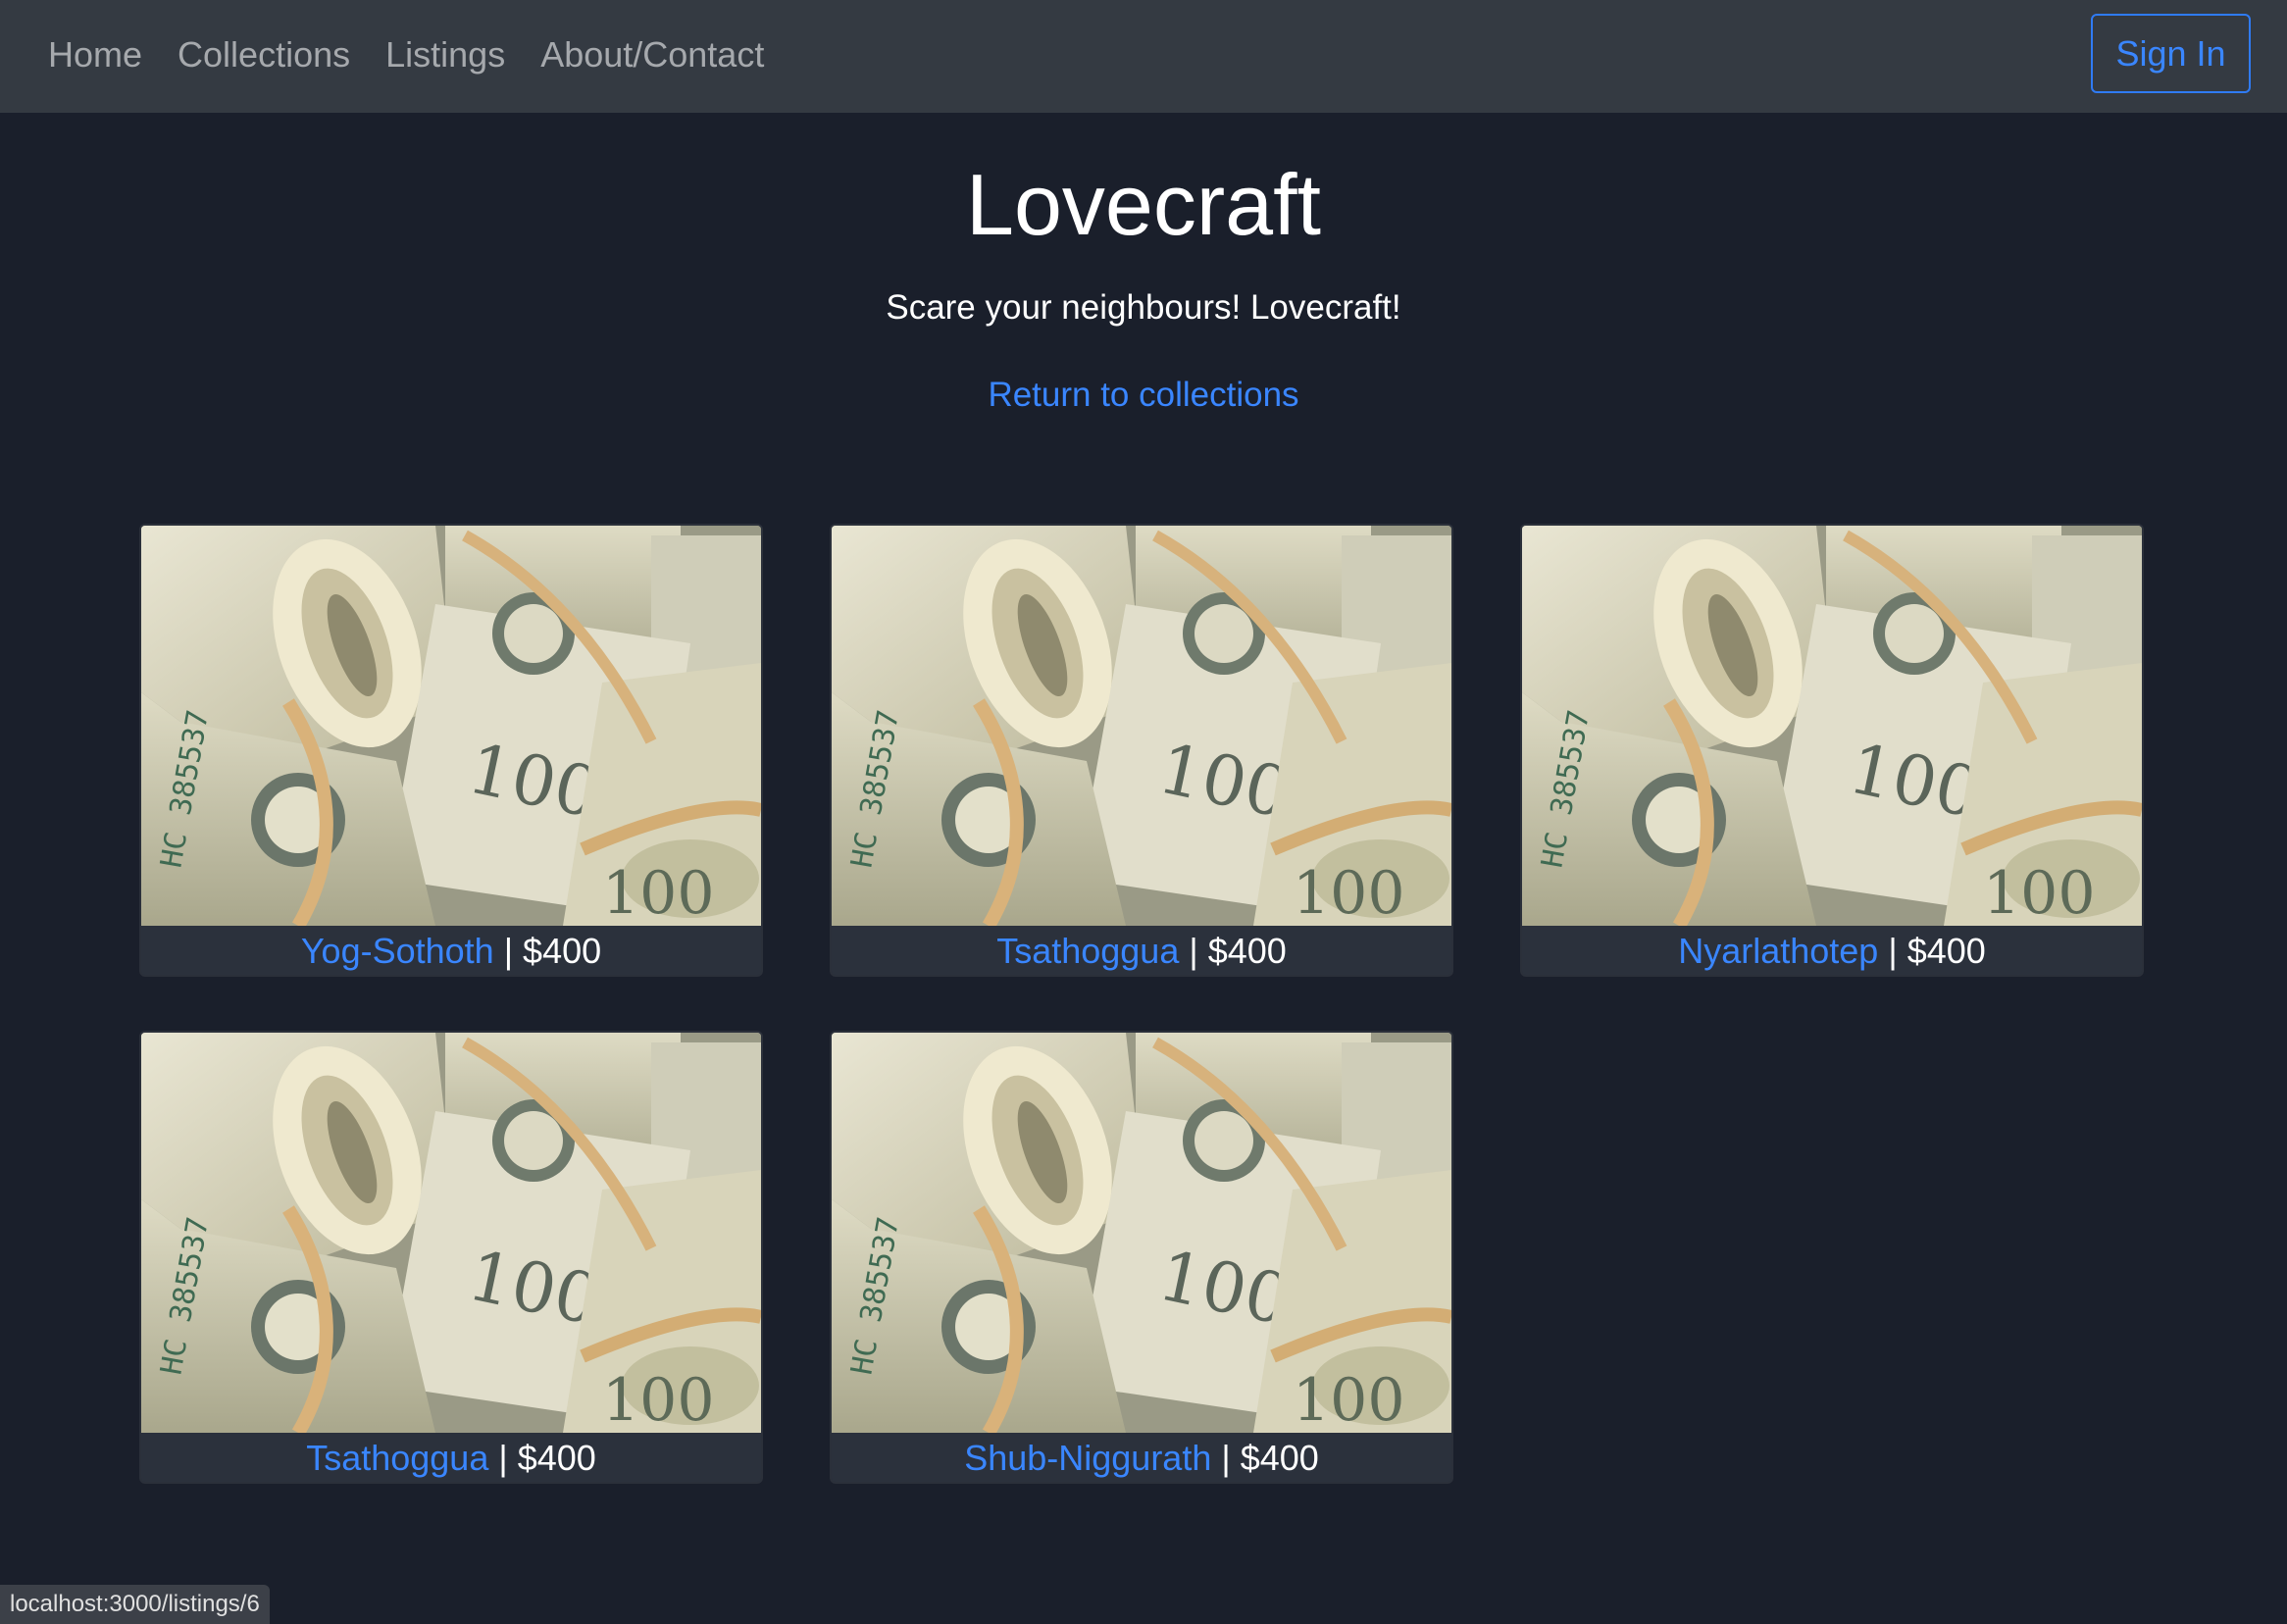  I want to click on nav-links: Home Collections Listings About/Contact, so click(406, 55).